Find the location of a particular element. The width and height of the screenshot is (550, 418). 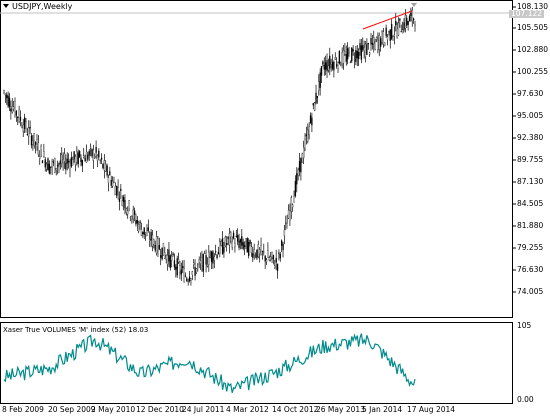

indicator-min-label: 0.00 is located at coordinates (525, 399).